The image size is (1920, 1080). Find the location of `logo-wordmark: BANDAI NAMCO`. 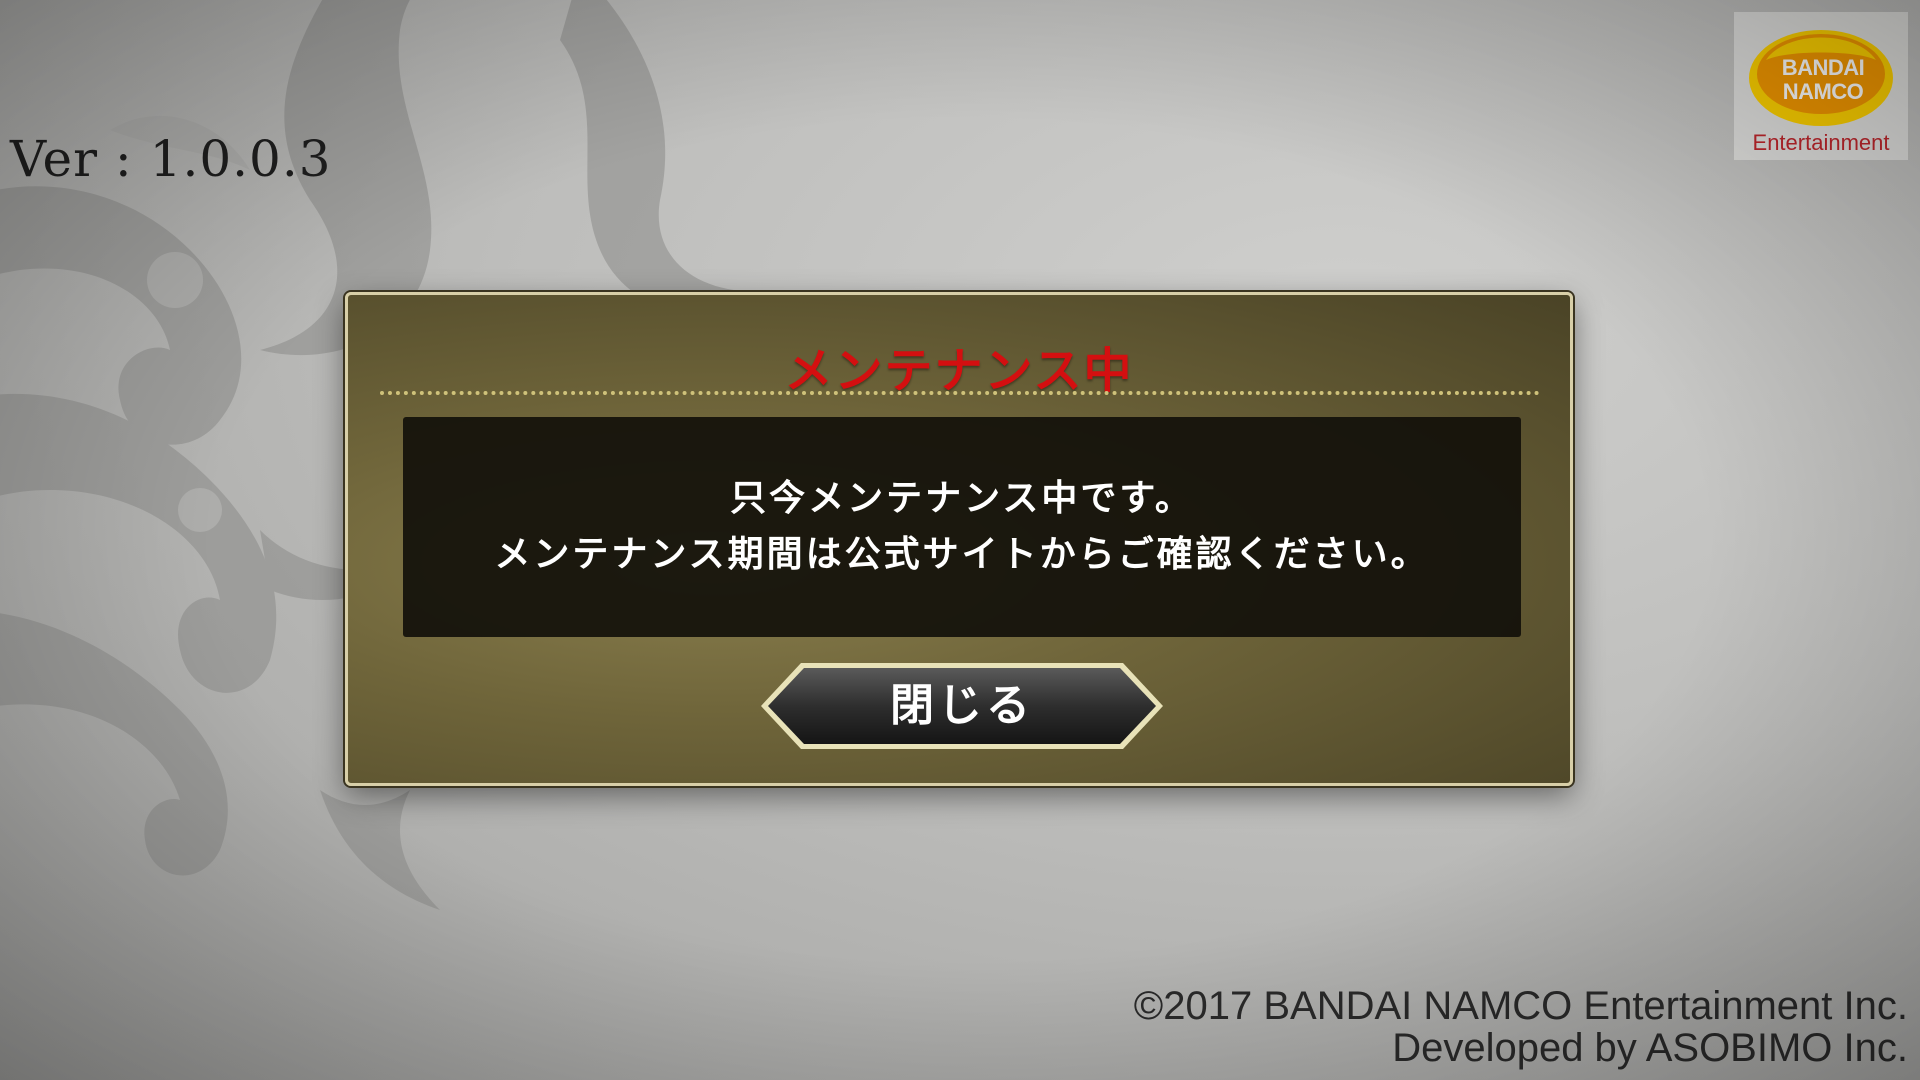

logo-wordmark: BANDAI NAMCO is located at coordinates (1823, 80).